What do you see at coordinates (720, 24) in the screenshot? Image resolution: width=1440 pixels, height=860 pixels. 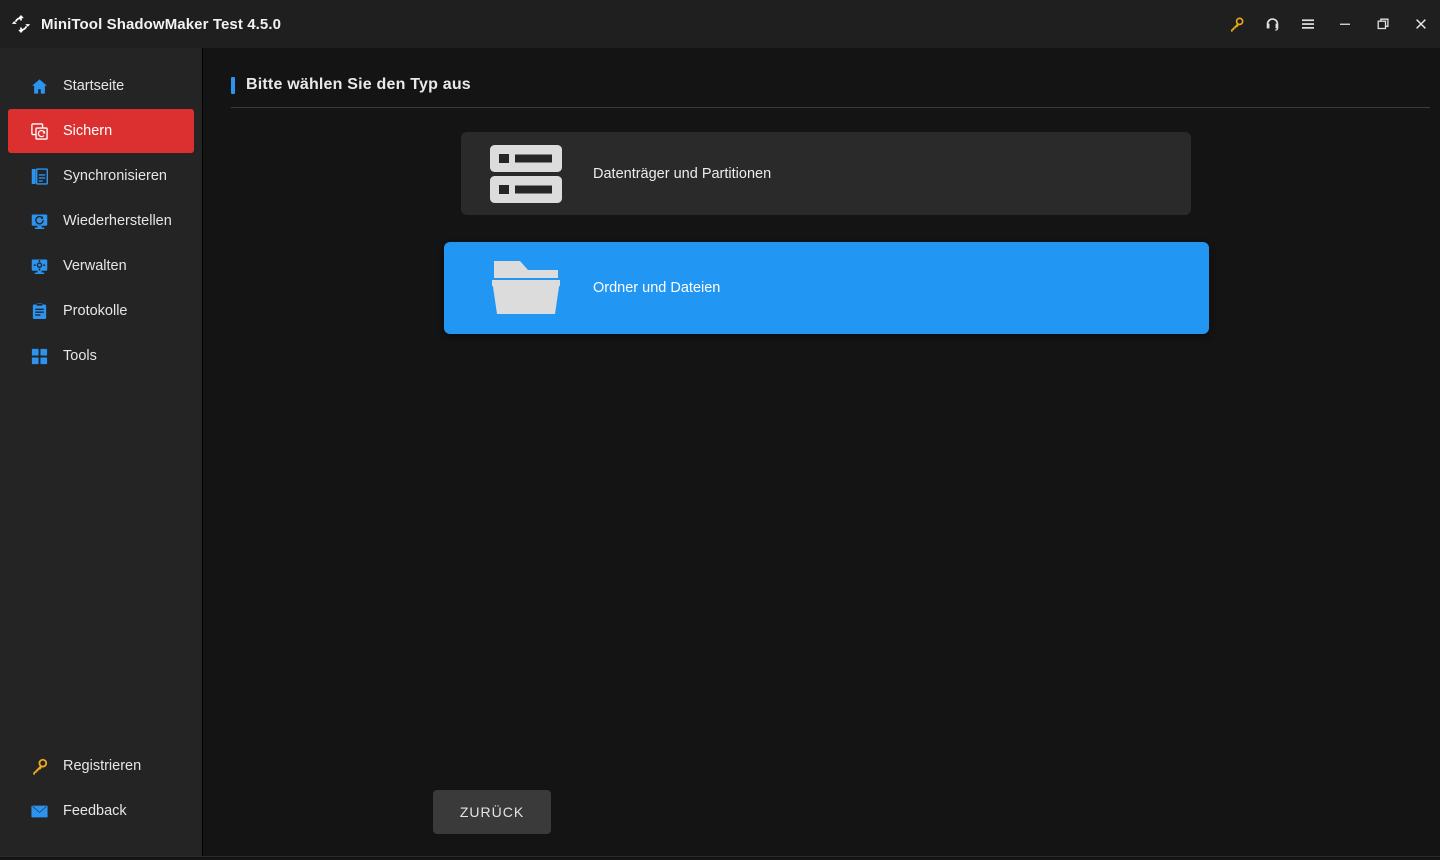 I see `title-bar: MiniTool ShadowMaker Test 4.5.0` at bounding box center [720, 24].